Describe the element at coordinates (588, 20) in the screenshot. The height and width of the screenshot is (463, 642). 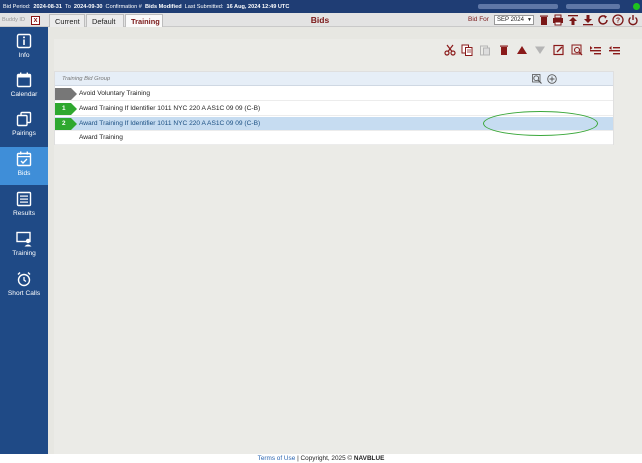
I see `download-icon` at that location.